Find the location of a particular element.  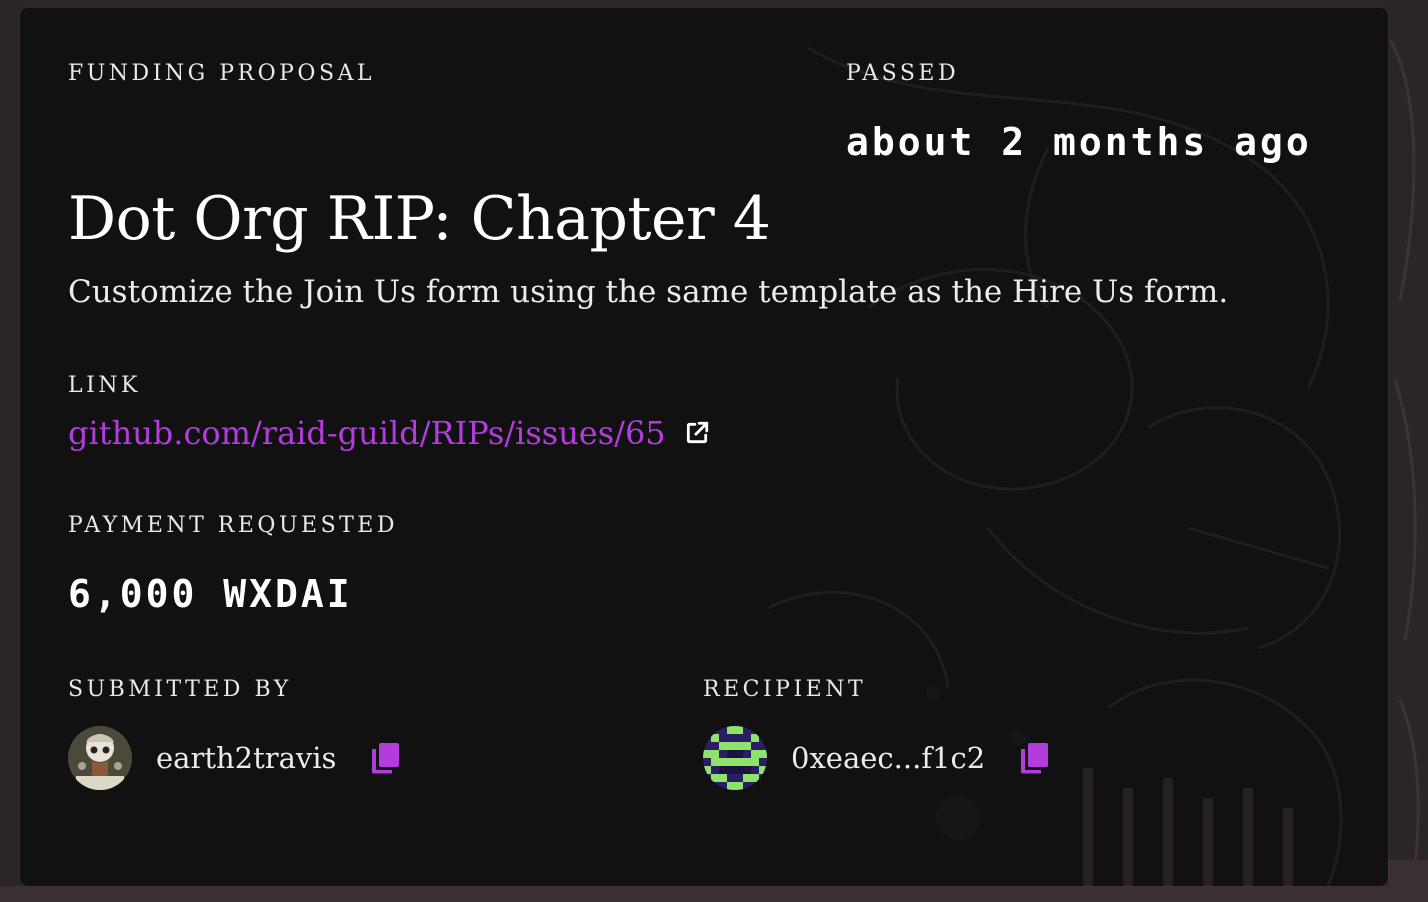

payment-label: PAYMENT REQUESTED is located at coordinates (233, 525).